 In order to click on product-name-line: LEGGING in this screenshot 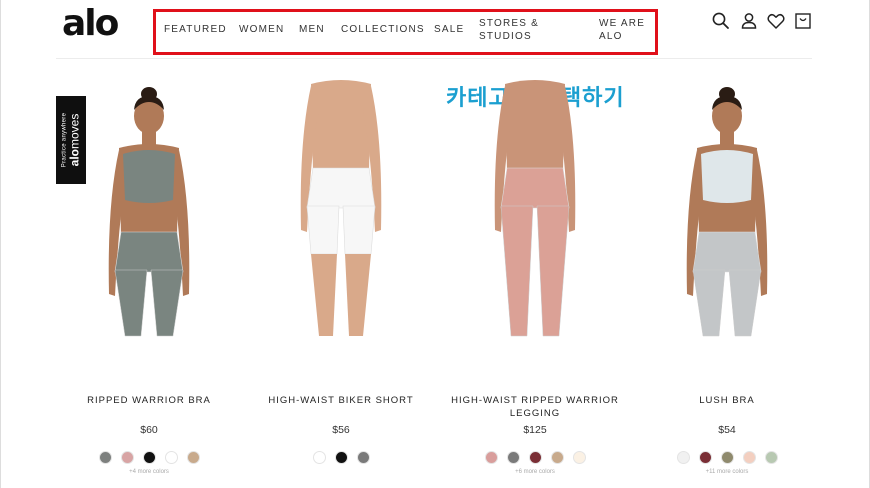, I will do `click(535, 413)`.